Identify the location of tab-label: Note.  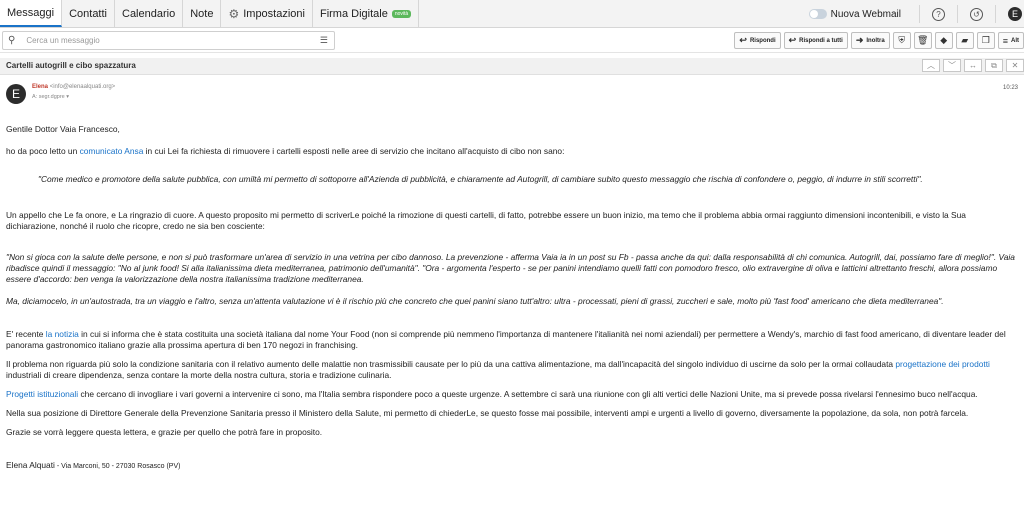
(202, 13).